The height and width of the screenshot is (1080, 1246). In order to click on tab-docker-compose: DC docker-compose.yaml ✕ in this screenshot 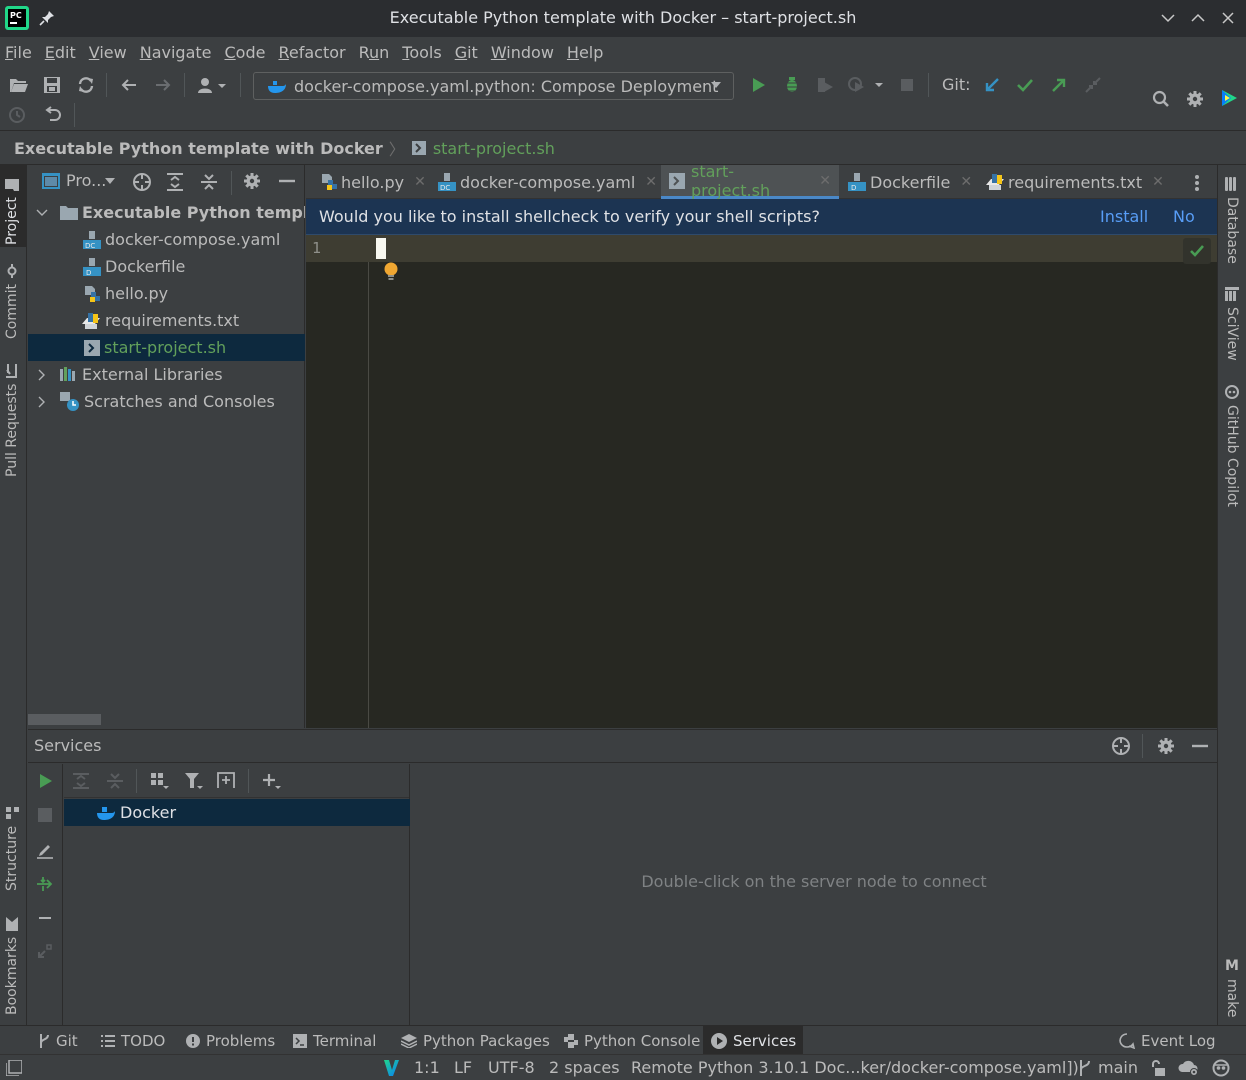, I will do `click(547, 182)`.